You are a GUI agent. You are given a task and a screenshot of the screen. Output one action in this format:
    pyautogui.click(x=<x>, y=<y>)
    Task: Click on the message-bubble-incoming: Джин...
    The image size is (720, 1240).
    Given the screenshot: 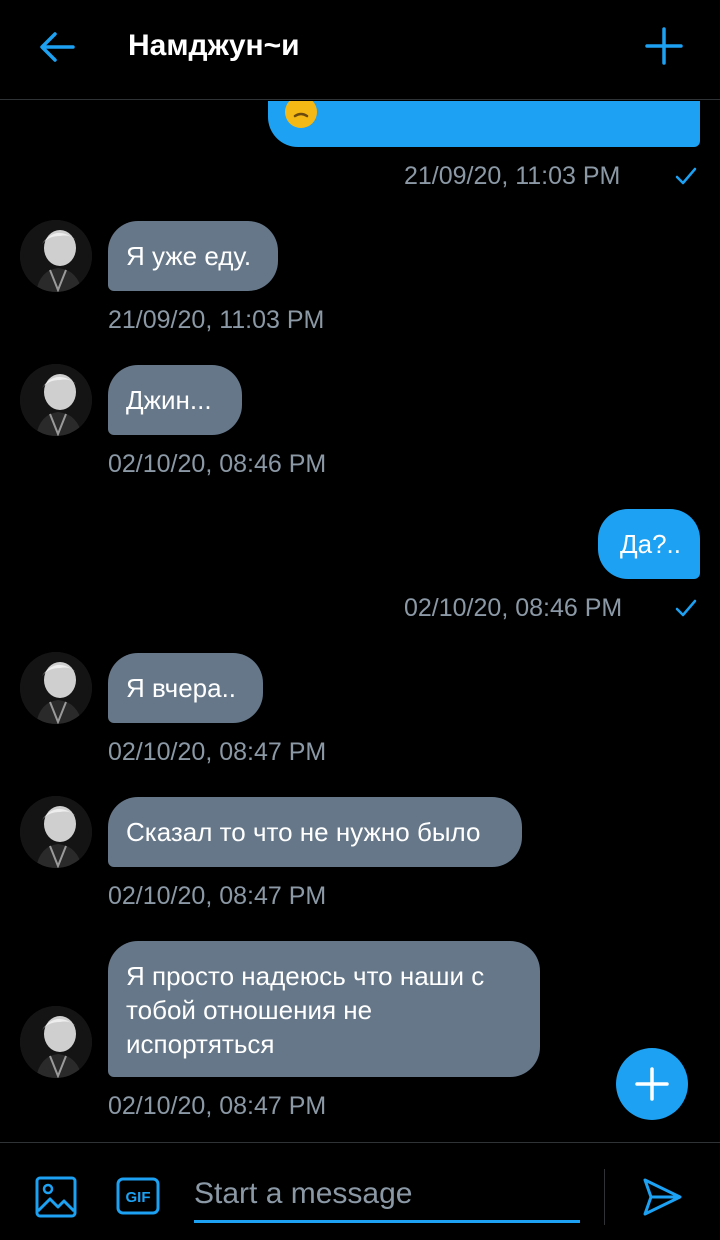 What is the action you would take?
    pyautogui.click(x=175, y=400)
    